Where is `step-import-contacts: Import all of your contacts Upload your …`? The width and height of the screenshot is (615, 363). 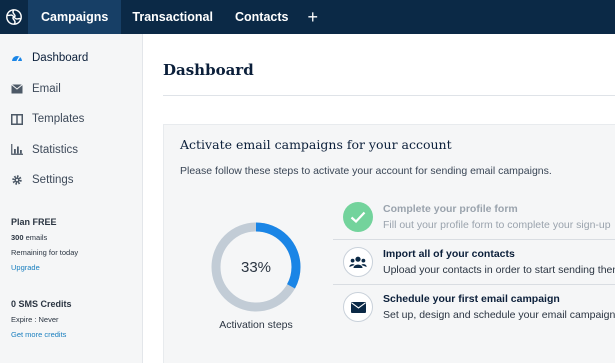 step-import-contacts: Import all of your contacts Upload your … is located at coordinates (474, 262).